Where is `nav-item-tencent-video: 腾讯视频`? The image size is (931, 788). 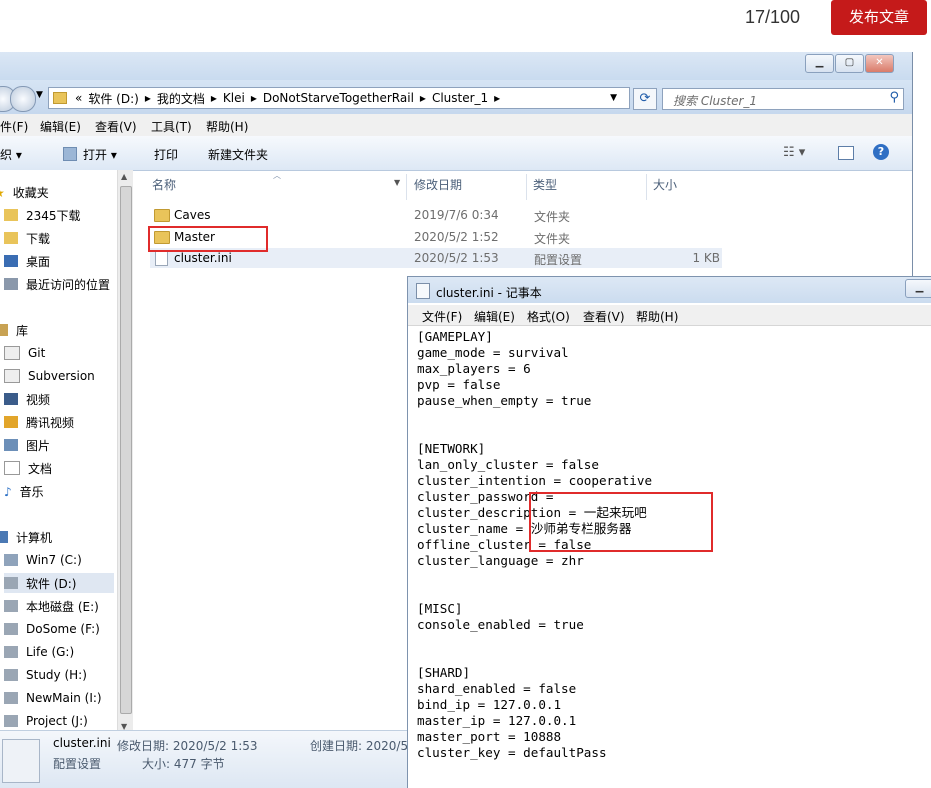
nav-item-tencent-video: 腾讯视频 is located at coordinates (39, 422).